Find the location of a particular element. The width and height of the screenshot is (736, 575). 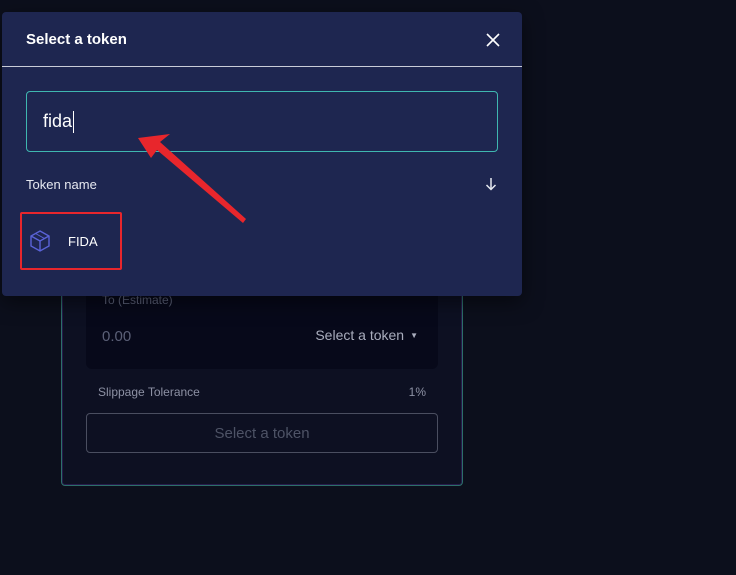

modal-header: Select a token is located at coordinates (262, 39).